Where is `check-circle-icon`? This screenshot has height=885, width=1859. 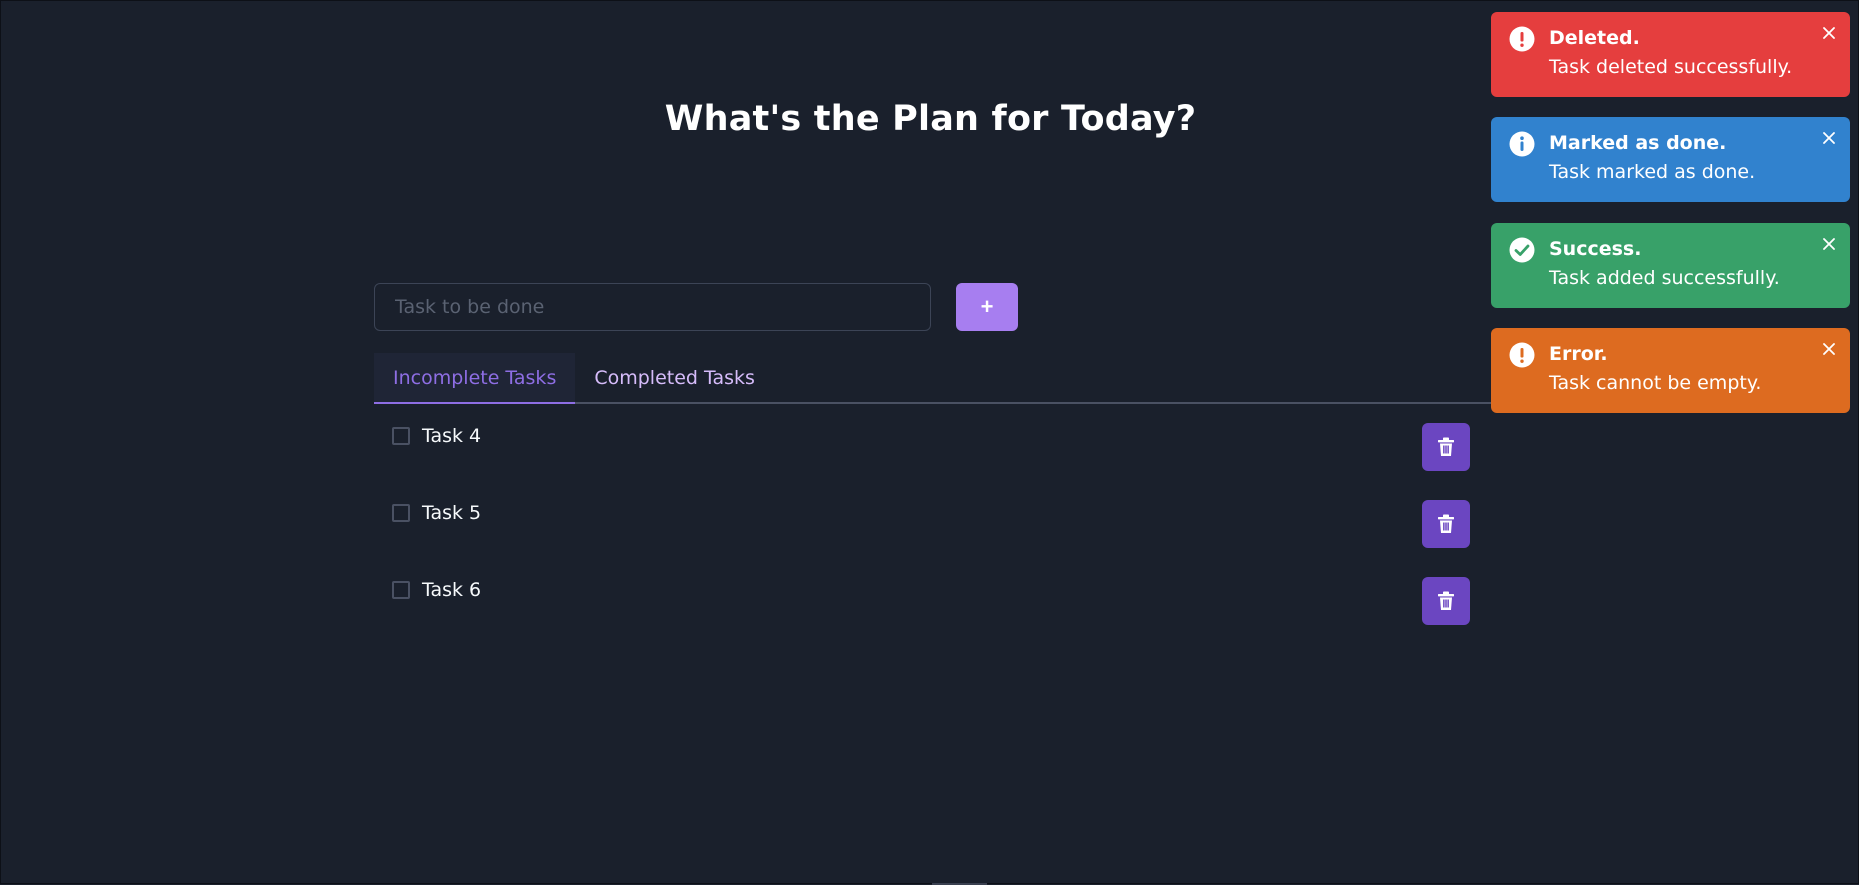
check-circle-icon is located at coordinates (1522, 250).